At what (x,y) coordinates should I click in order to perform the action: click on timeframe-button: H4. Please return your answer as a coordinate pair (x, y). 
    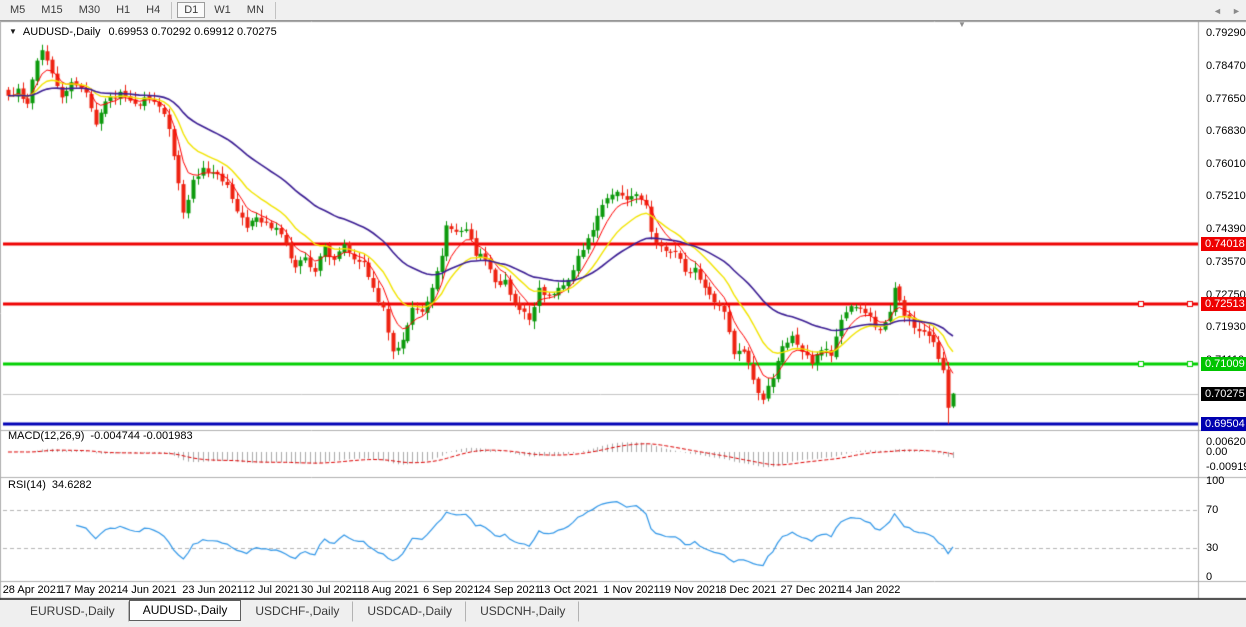
    Looking at the image, I should click on (156, 10).